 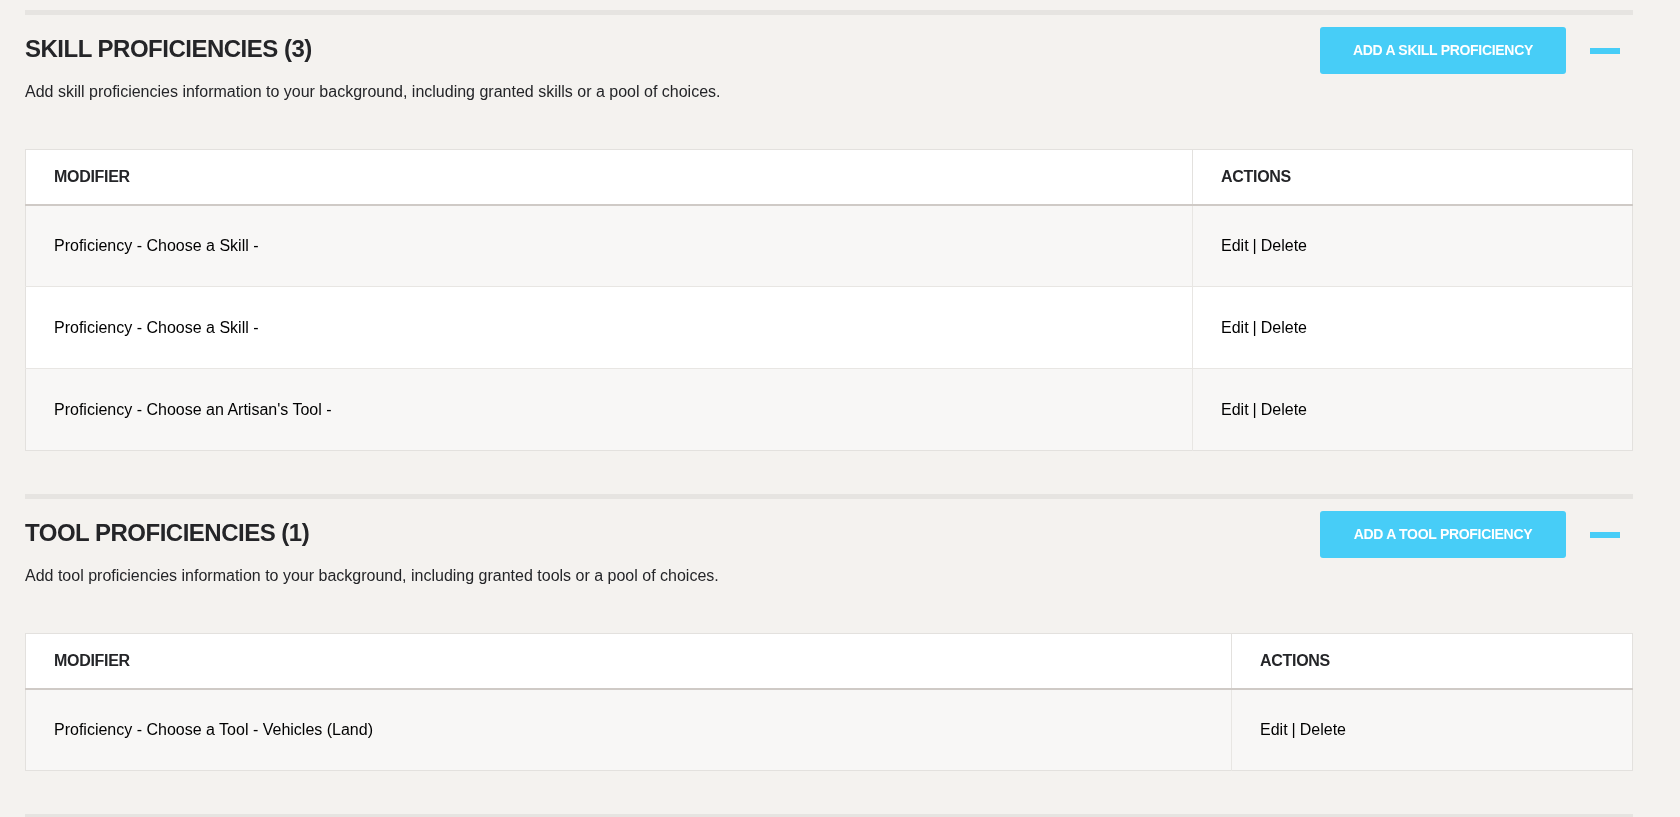 What do you see at coordinates (169, 49) in the screenshot?
I see `section-title: SKILL PROFICIENCIES (3)` at bounding box center [169, 49].